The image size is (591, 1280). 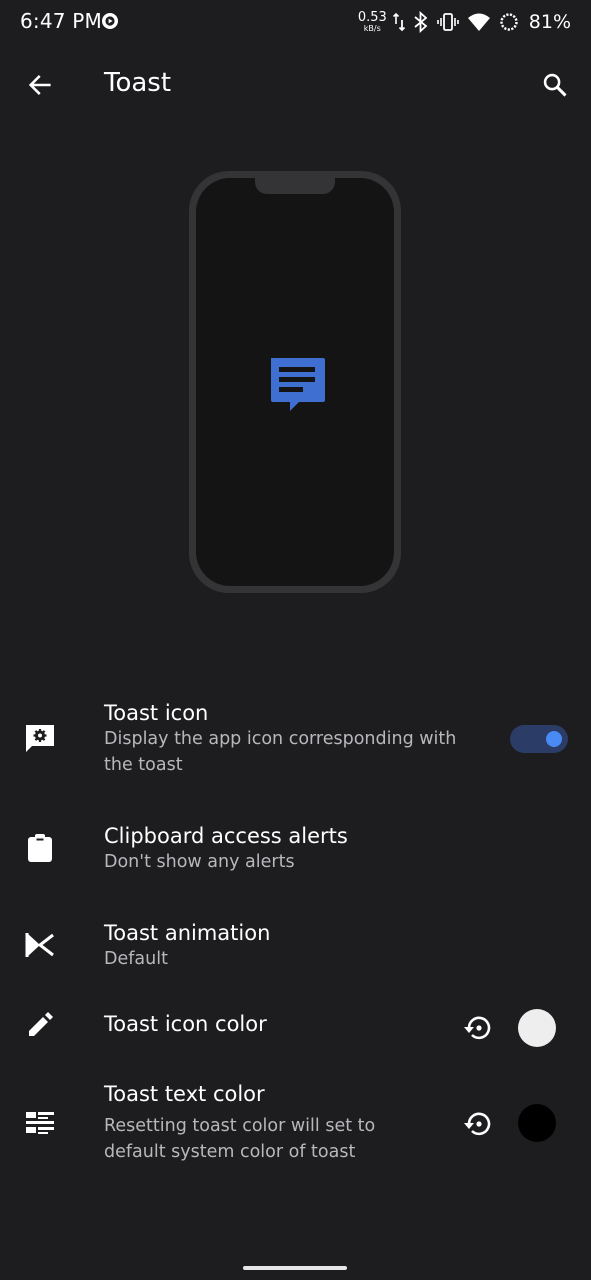 I want to click on toast-icon-subtitle-line1: Display the app icon corresponding with, so click(x=280, y=739).